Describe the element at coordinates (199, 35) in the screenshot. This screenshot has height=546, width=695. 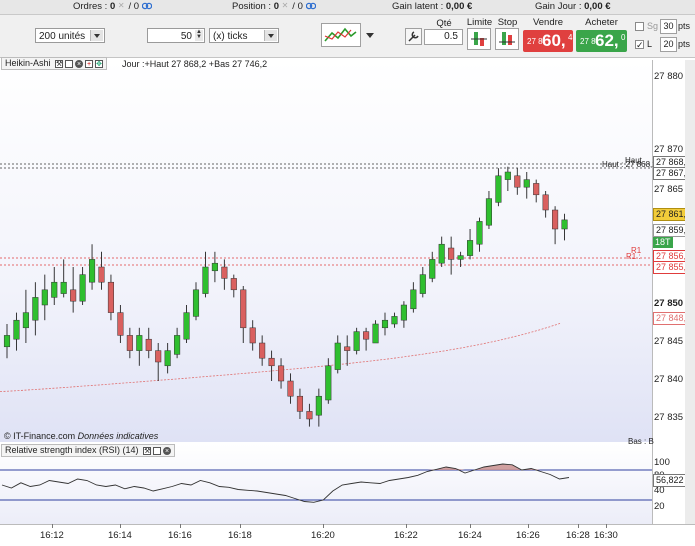
I see `stepper-icon: ▲ ▼` at that location.